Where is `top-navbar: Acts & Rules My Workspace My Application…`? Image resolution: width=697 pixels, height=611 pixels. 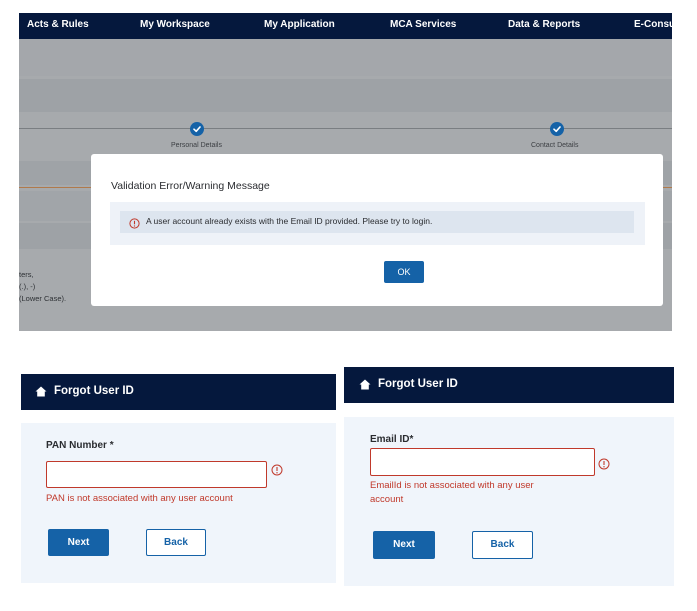 top-navbar: Acts & Rules My Workspace My Application… is located at coordinates (345, 26).